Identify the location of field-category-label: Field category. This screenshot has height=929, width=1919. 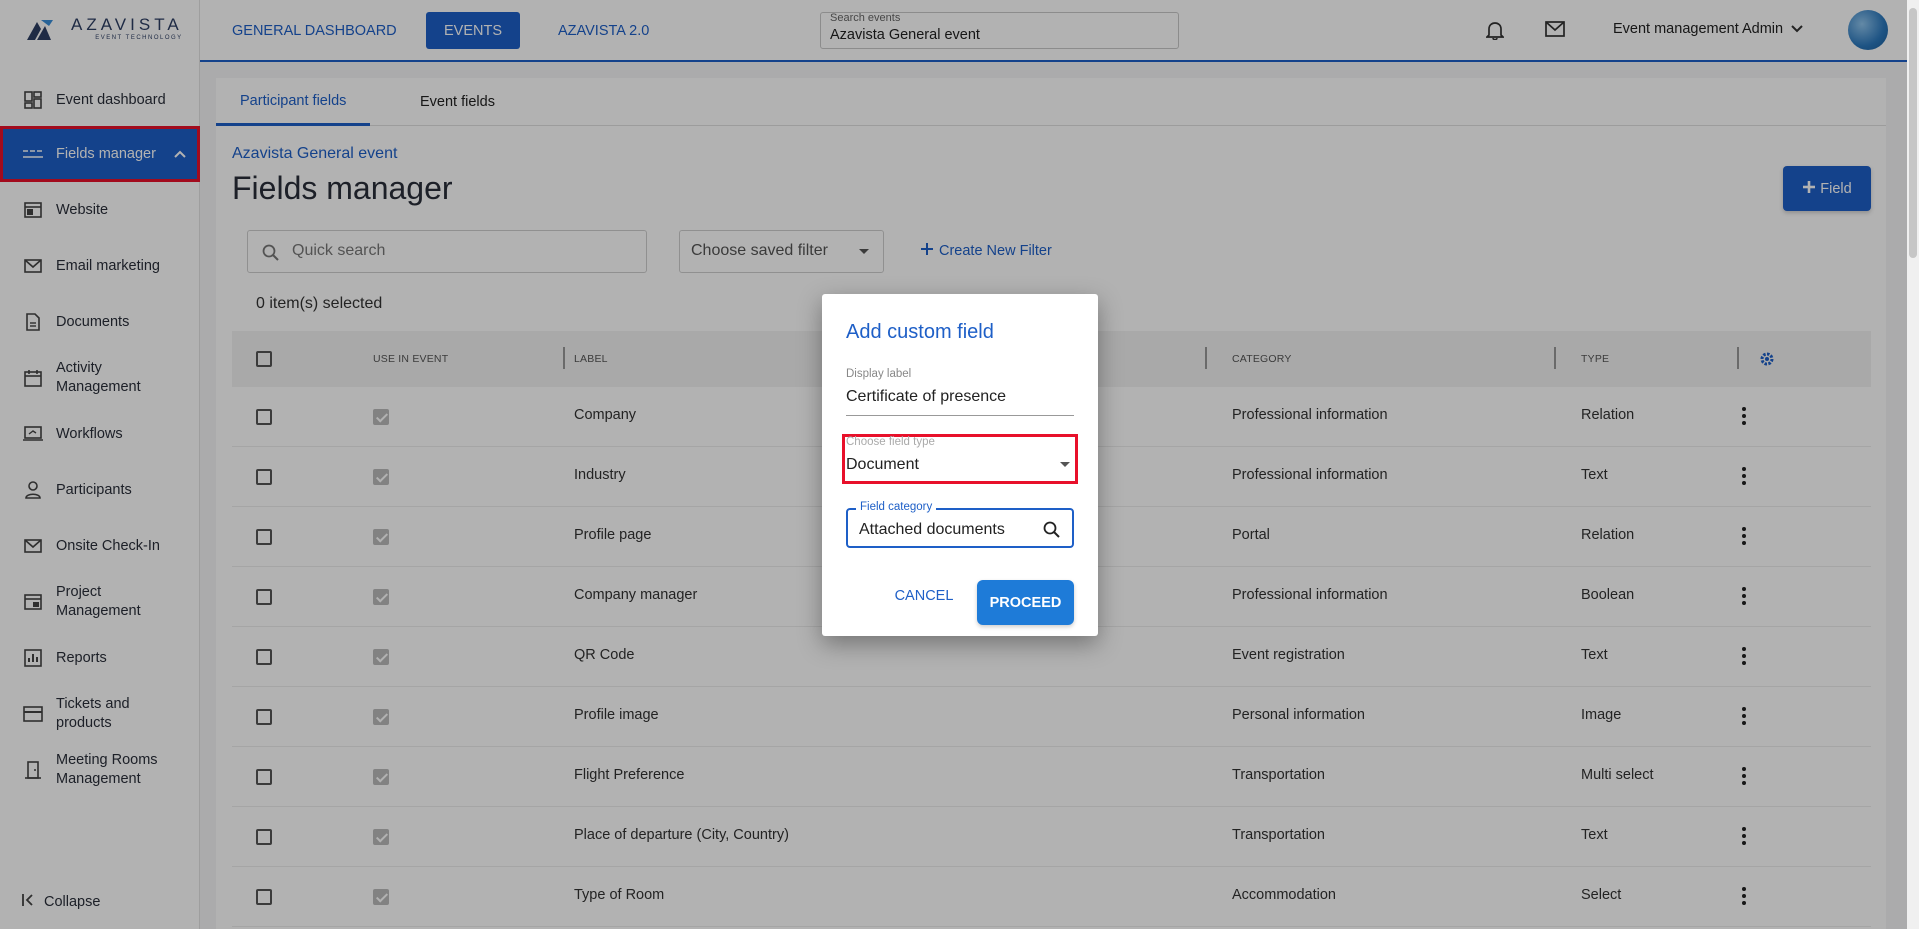
(896, 507).